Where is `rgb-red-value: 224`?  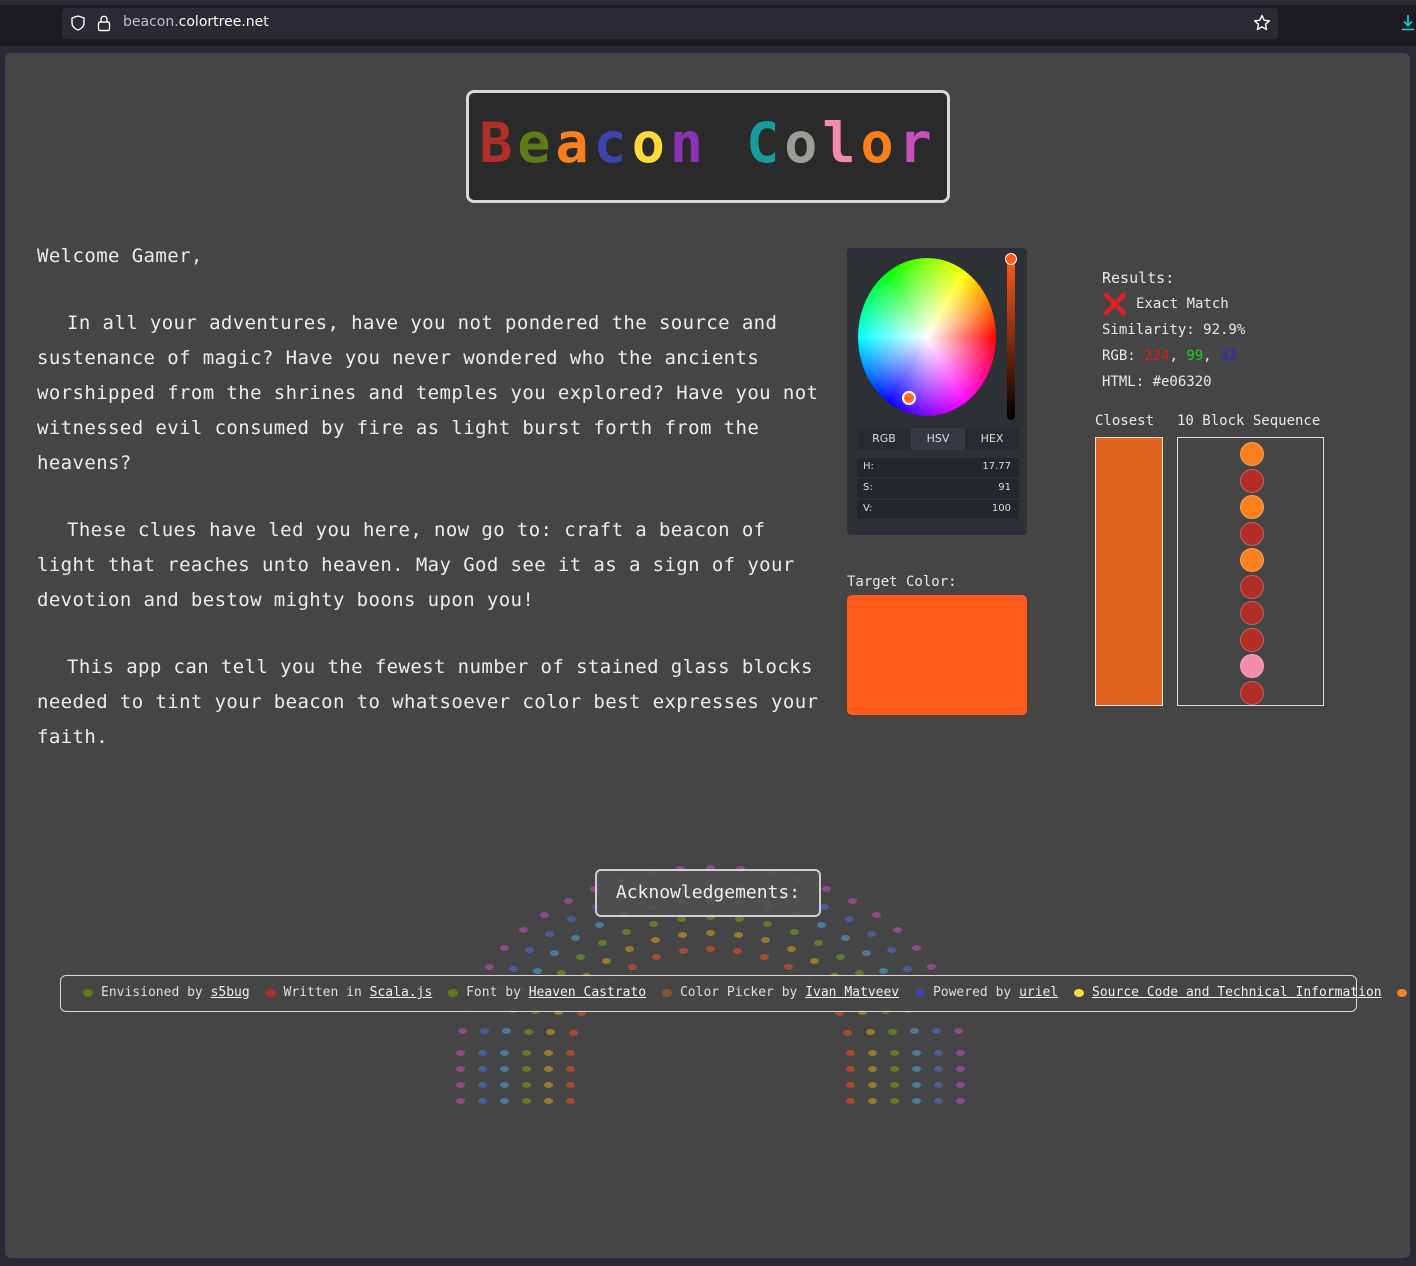
rgb-red-value: 224 is located at coordinates (1157, 356).